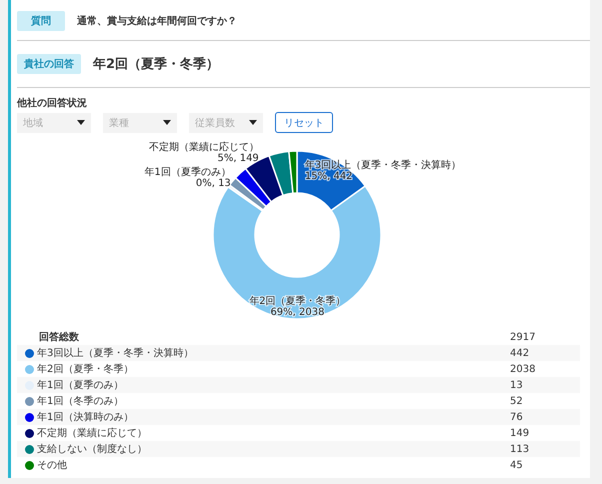  I want to click on legend-label: 年1回（夏季のみ）, so click(80, 385).